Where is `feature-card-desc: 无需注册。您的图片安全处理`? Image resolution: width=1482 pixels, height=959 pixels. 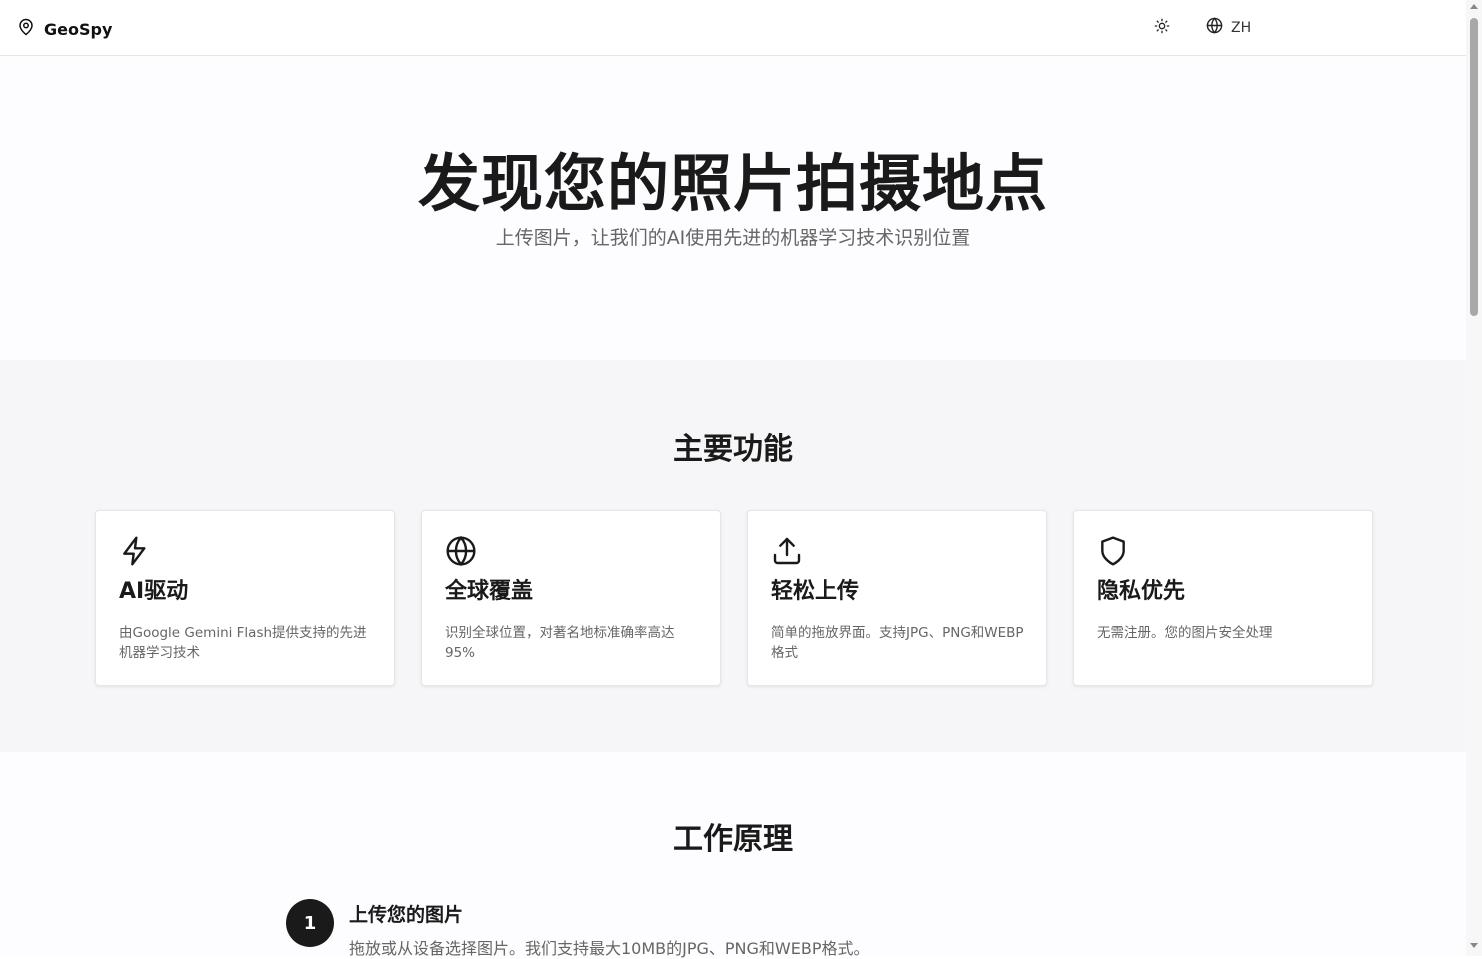
feature-card-desc: 无需注册。您的图片安全处理 is located at coordinates (1185, 633).